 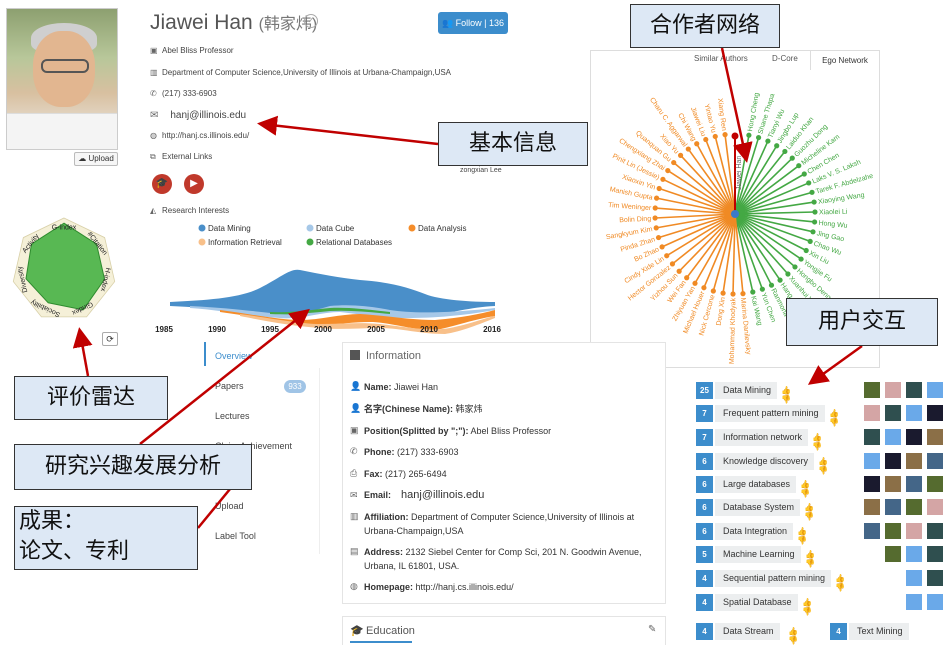 I want to click on profile-homepage-link: http://hanj.cs.illinois.edu/, so click(x=205, y=135).